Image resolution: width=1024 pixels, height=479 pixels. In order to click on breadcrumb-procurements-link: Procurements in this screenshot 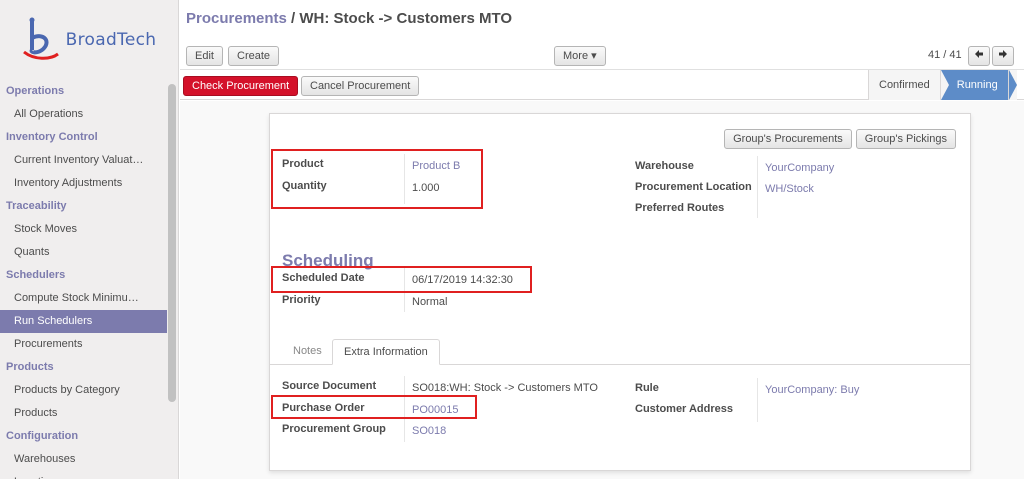, I will do `click(236, 18)`.